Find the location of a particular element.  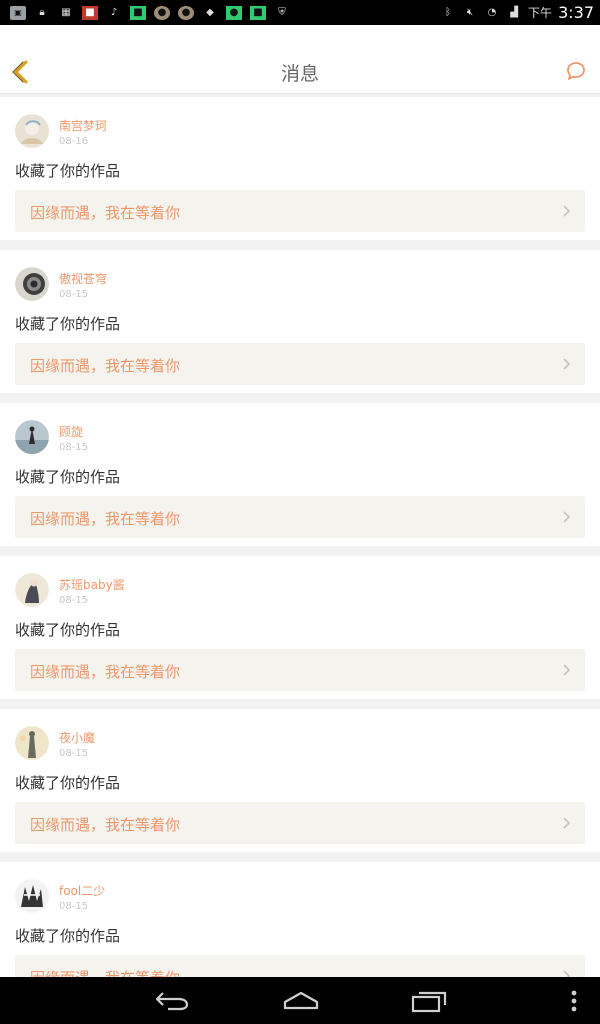

message-card: fool二少 08-15 收藏了你的作品 因缘而遇，我在等着你 is located at coordinates (300, 919).